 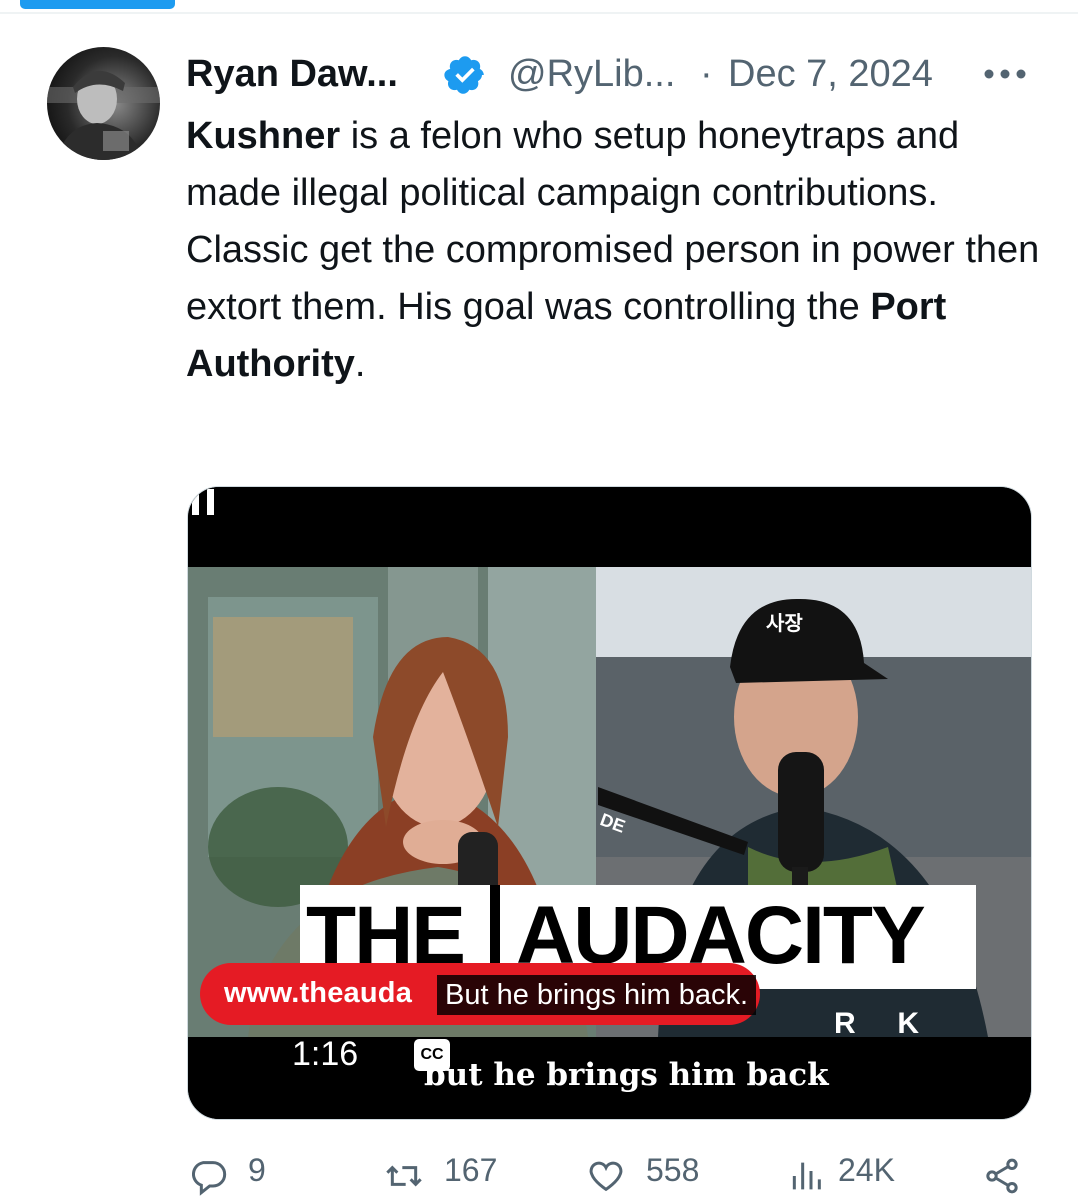 I want to click on avatar, so click(x=103, y=103).